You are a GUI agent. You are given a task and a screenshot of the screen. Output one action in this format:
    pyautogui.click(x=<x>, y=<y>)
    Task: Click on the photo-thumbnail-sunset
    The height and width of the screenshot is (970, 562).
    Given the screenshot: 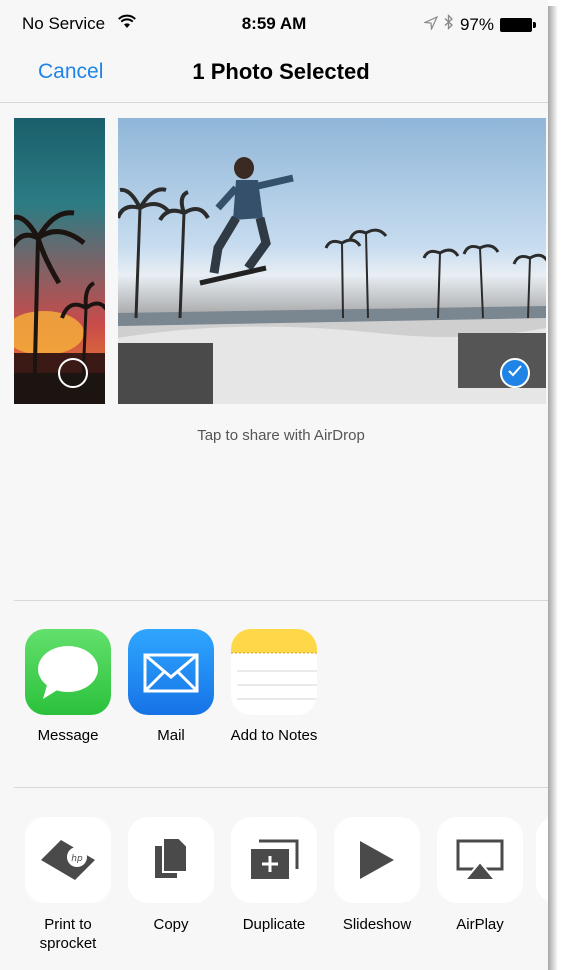 What is the action you would take?
    pyautogui.click(x=59, y=261)
    